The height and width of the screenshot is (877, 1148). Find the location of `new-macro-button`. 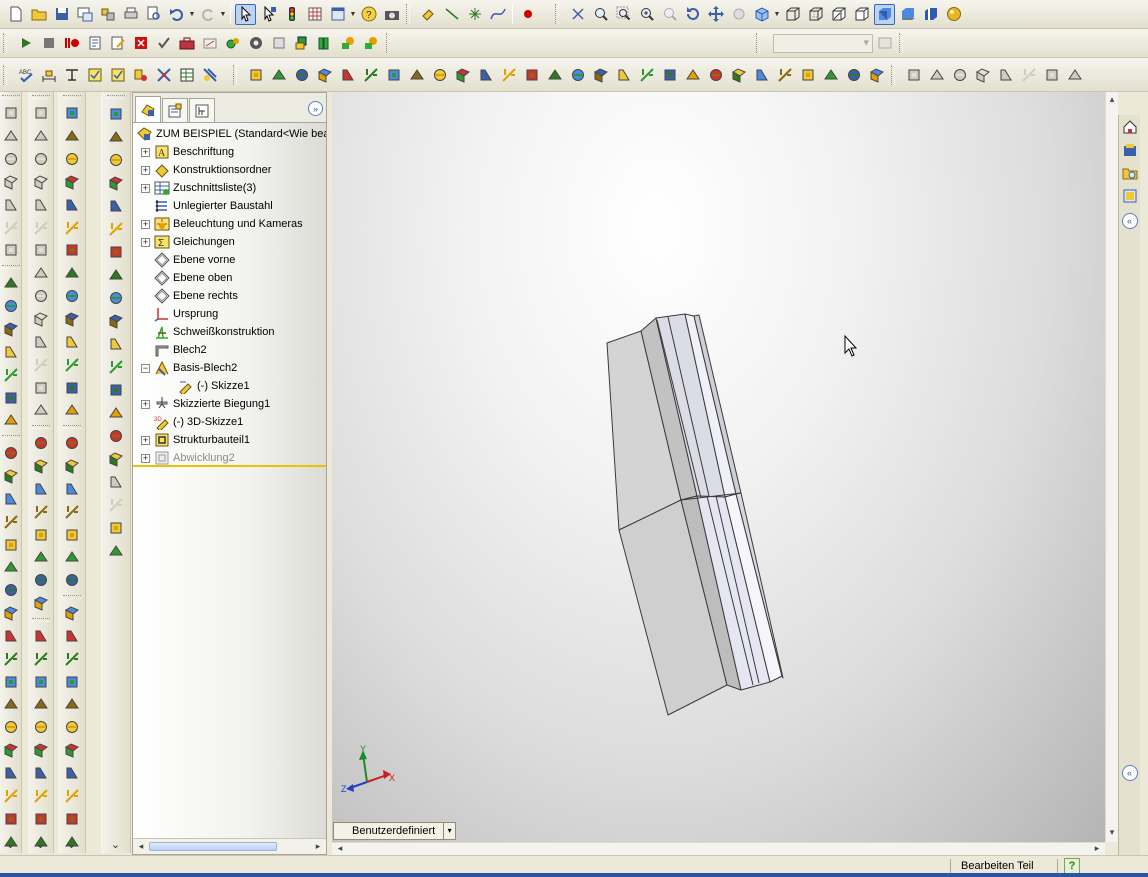

new-macro-button is located at coordinates (94, 43).